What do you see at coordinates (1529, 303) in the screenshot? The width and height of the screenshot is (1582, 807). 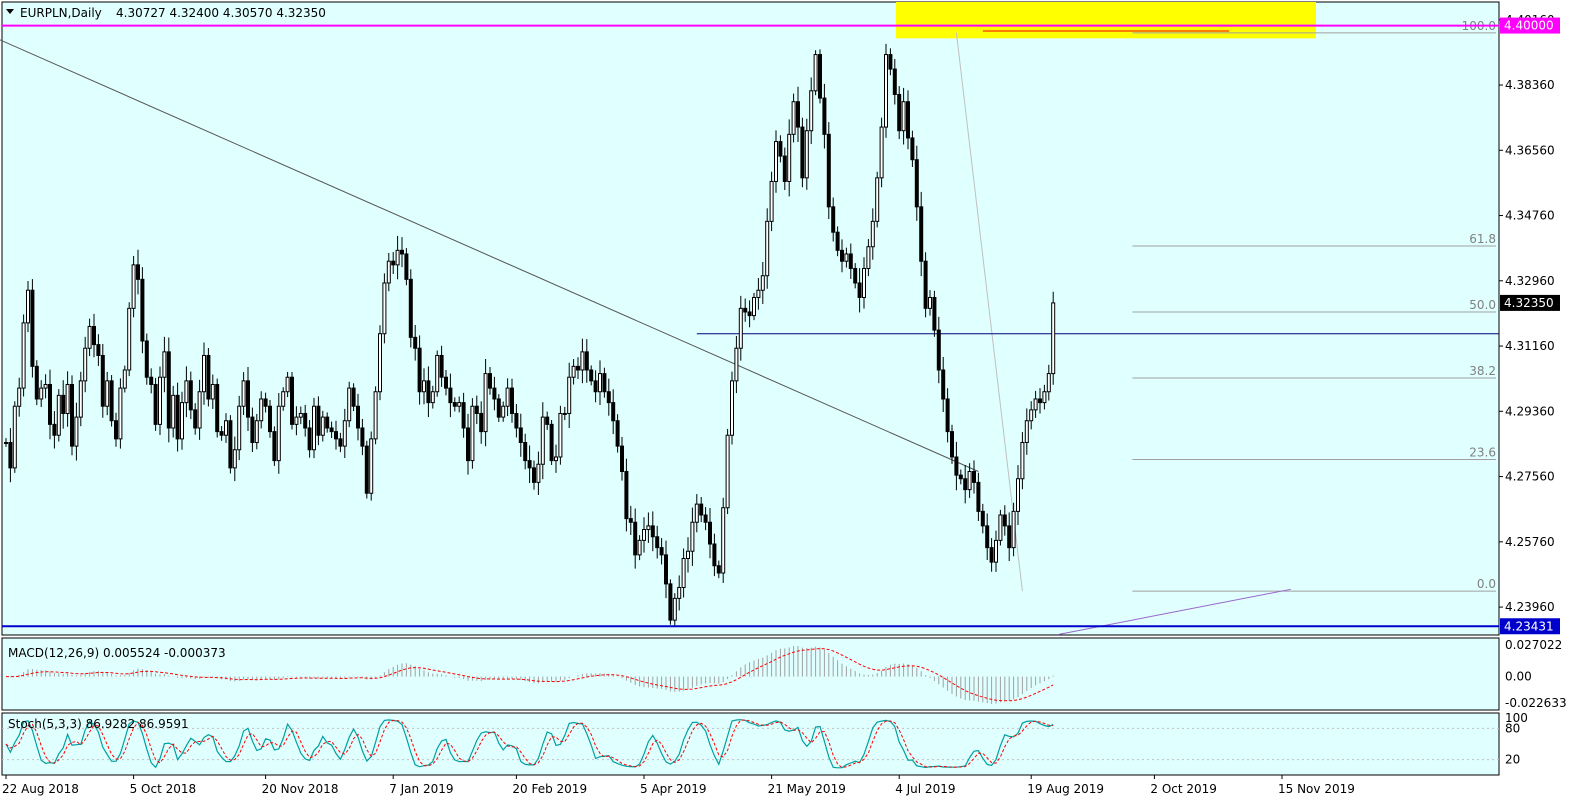 I see `price-label: 4.32350` at bounding box center [1529, 303].